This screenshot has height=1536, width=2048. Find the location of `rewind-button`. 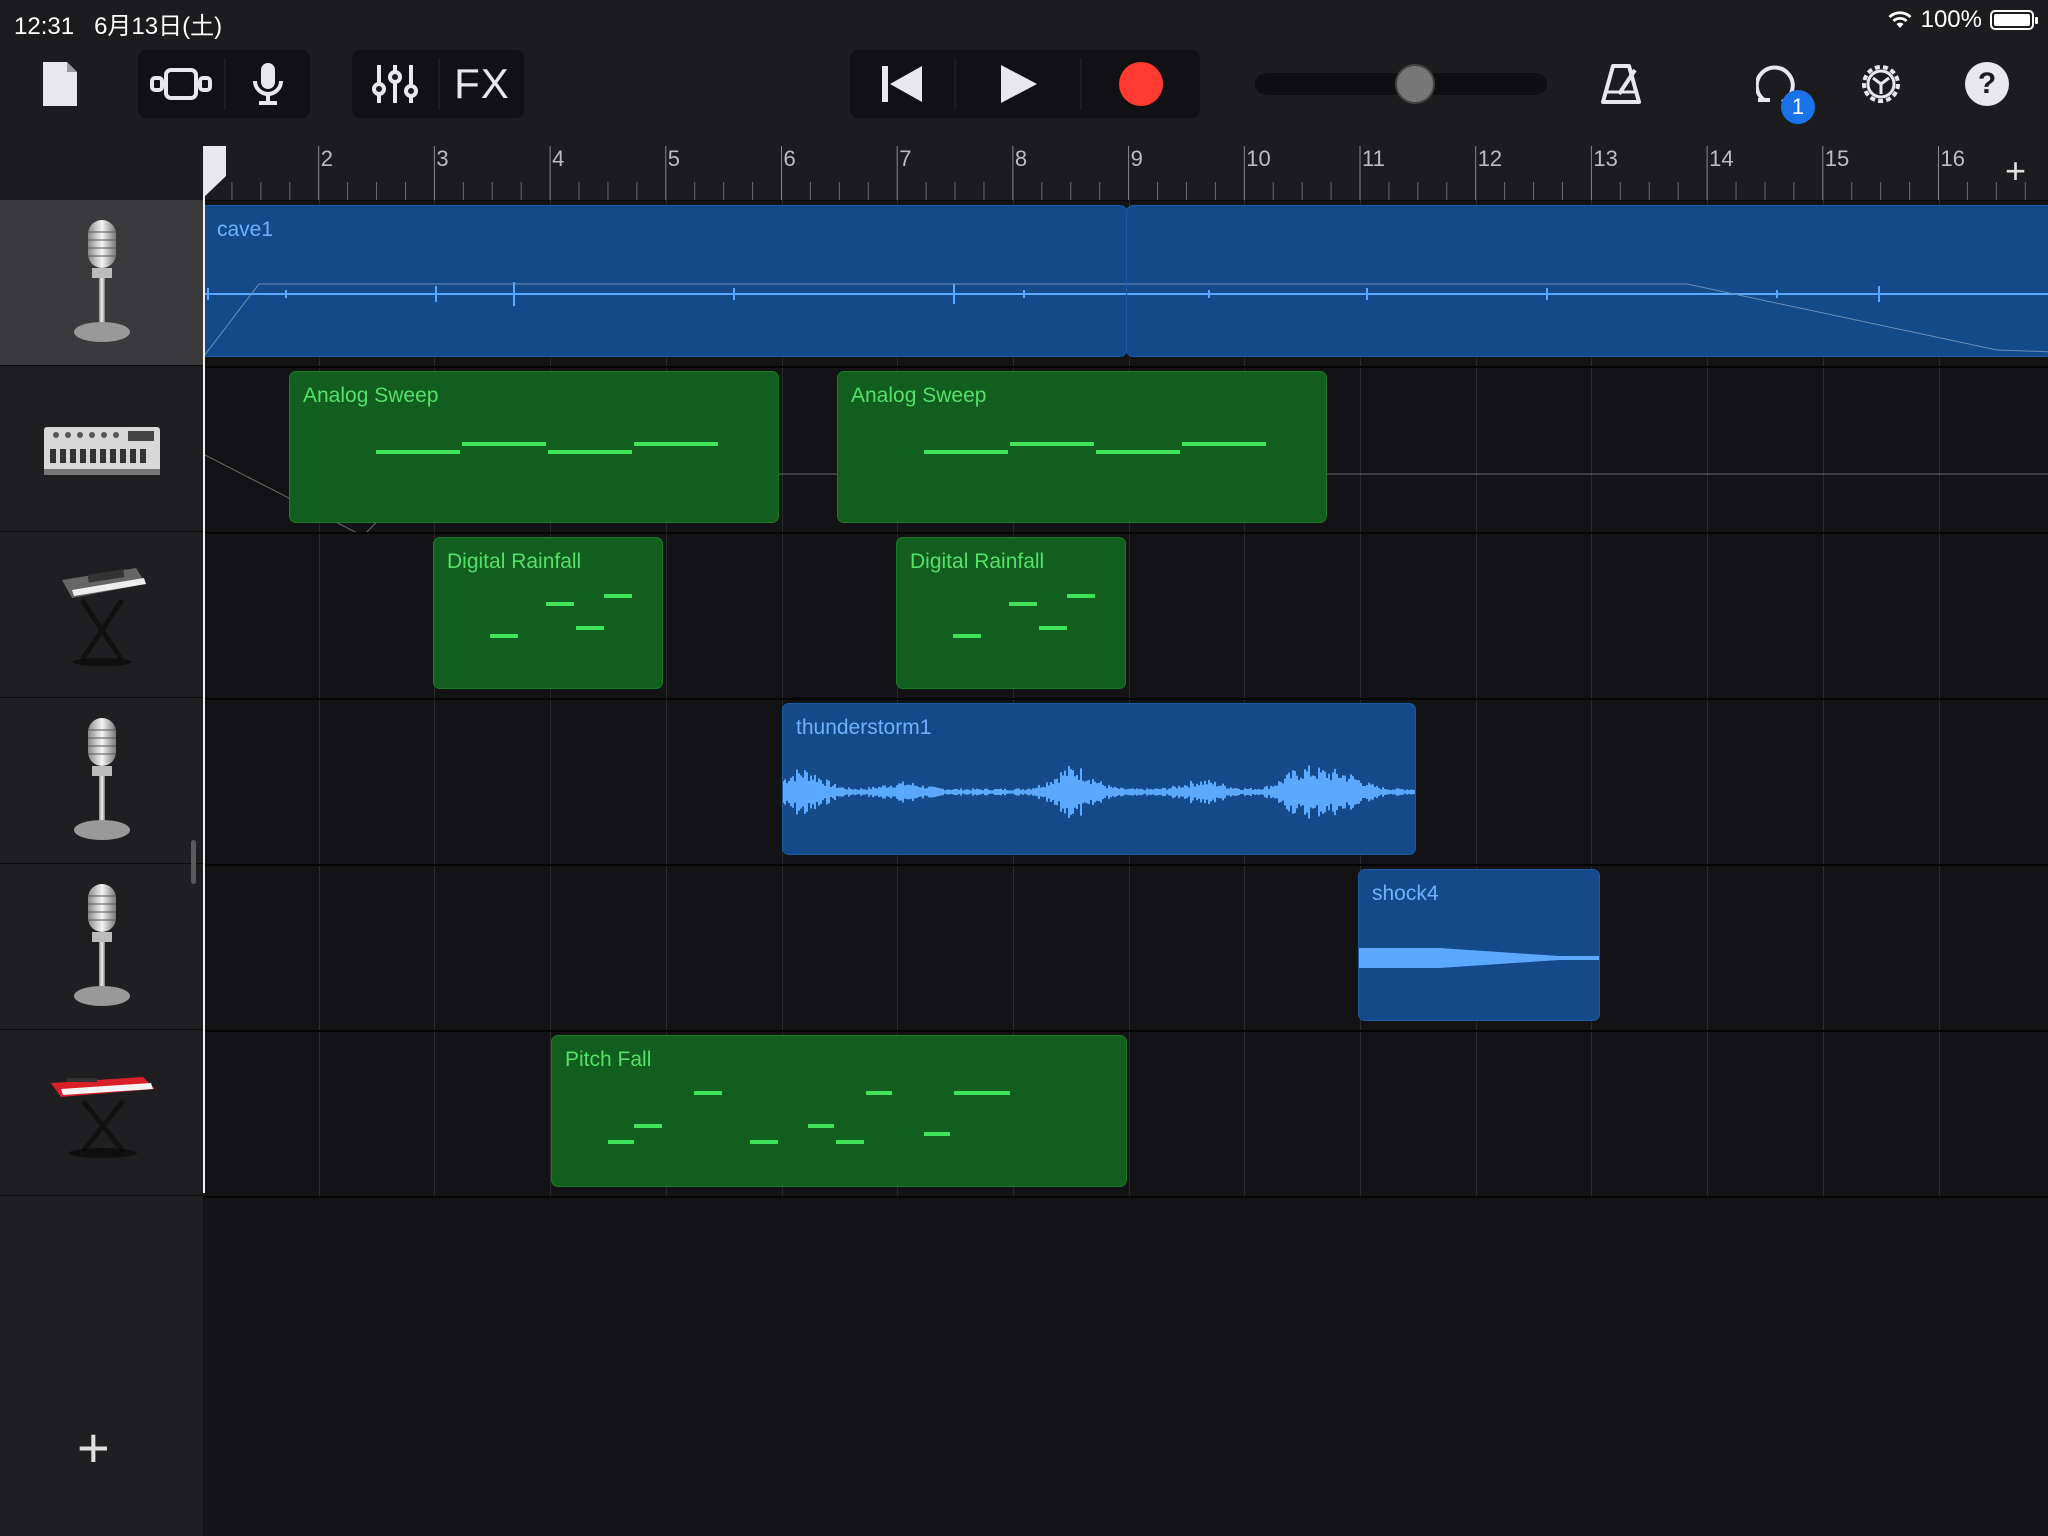

rewind-button is located at coordinates (902, 84).